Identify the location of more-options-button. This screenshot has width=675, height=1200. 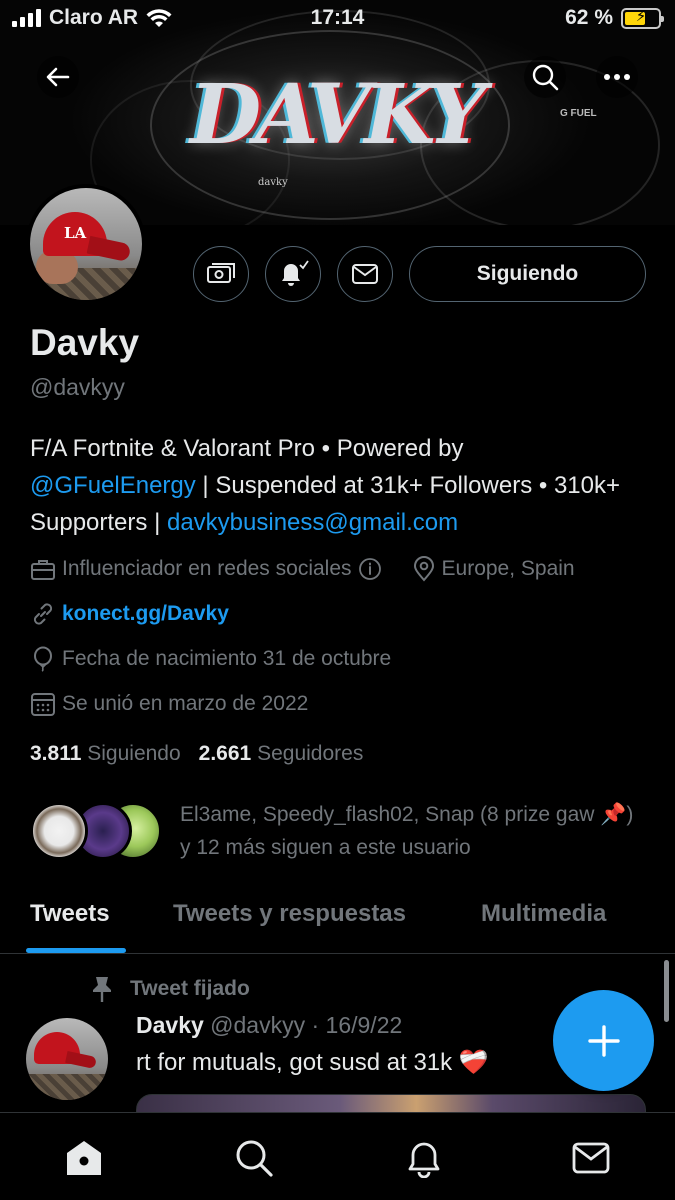
(617, 77).